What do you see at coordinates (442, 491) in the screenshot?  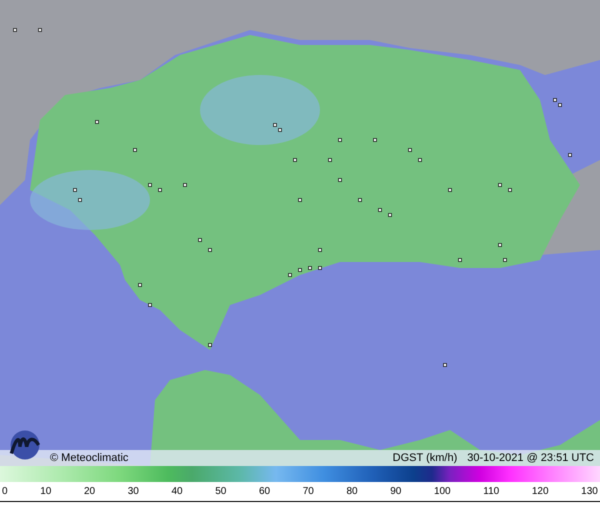 I see `scale-label: 100` at bounding box center [442, 491].